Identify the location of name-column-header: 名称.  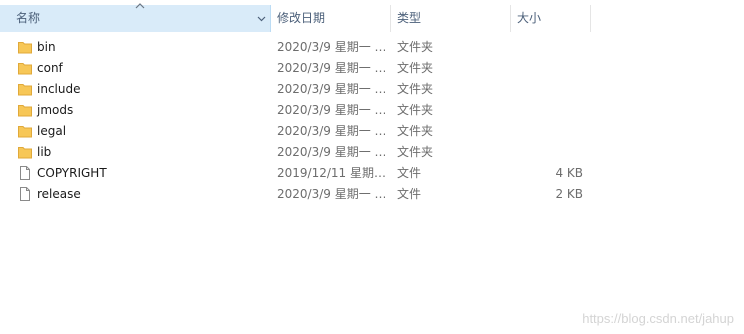
(135, 17).